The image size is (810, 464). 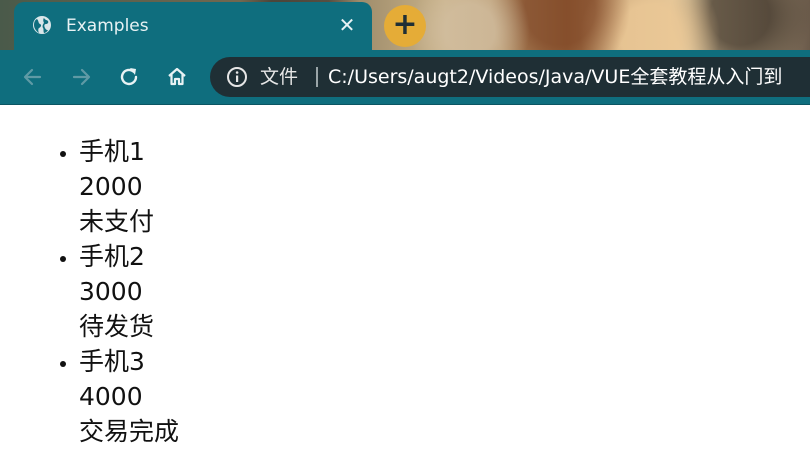 I want to click on product-name: 手机3, so click(x=112, y=361).